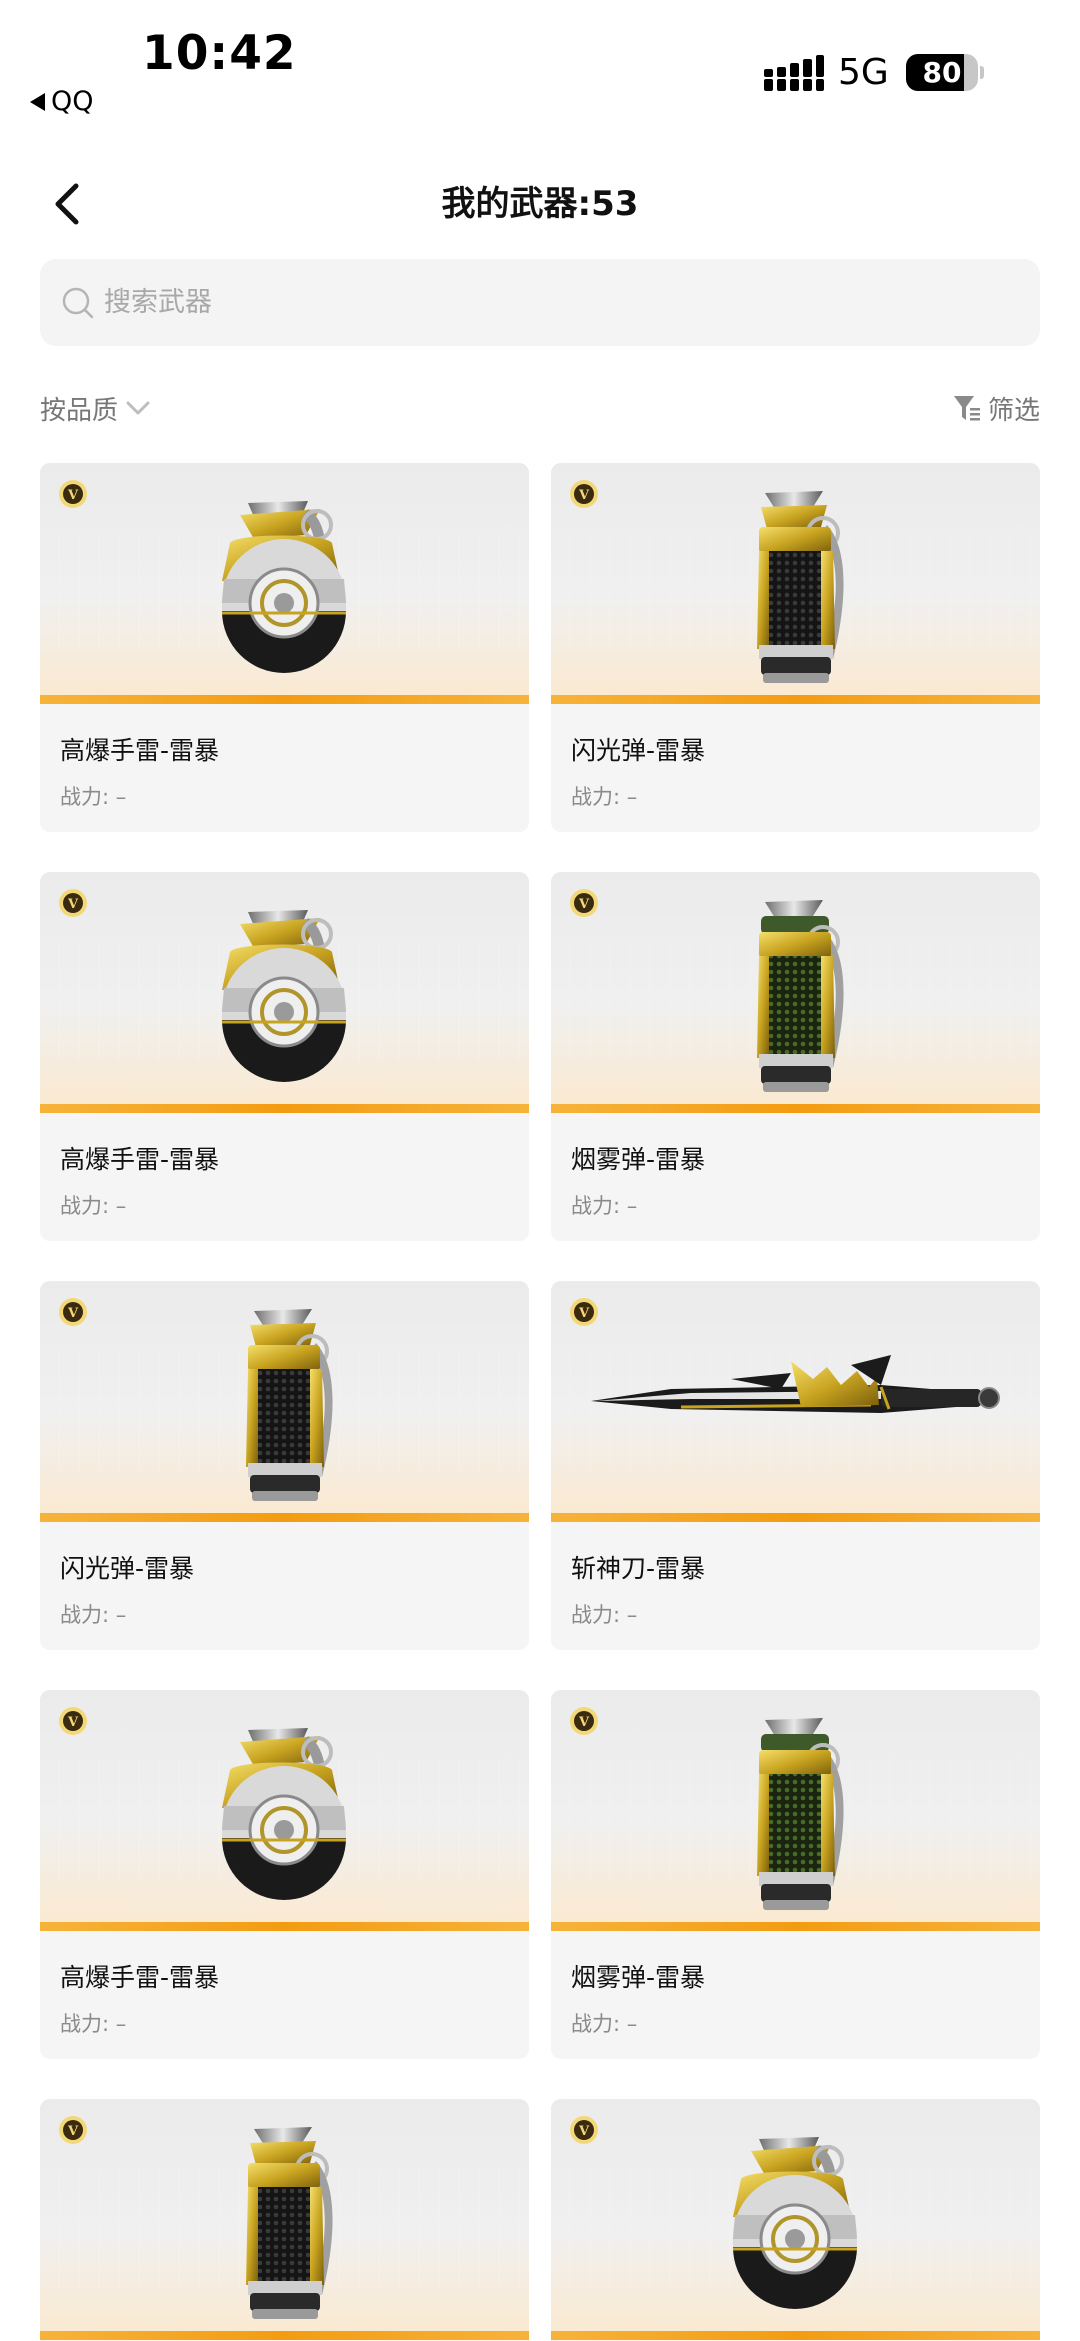  I want to click on filter-icon, so click(966, 408).